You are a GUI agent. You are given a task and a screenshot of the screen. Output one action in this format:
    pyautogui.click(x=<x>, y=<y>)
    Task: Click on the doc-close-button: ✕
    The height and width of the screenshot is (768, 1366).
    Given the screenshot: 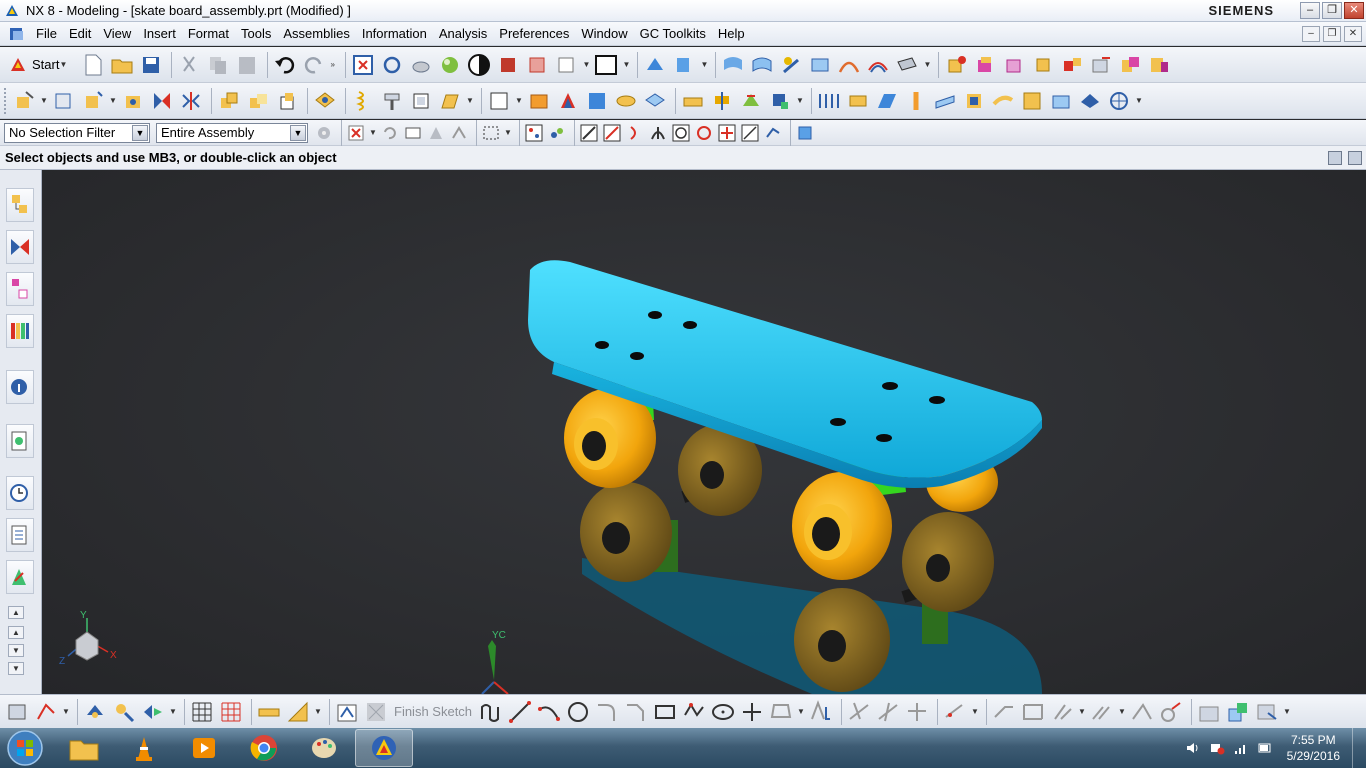 What is the action you would take?
    pyautogui.click(x=1353, y=34)
    